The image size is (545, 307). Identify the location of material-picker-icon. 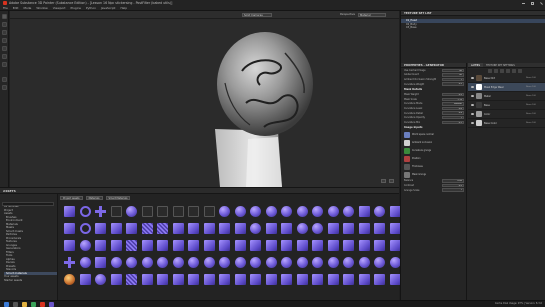
(4, 79).